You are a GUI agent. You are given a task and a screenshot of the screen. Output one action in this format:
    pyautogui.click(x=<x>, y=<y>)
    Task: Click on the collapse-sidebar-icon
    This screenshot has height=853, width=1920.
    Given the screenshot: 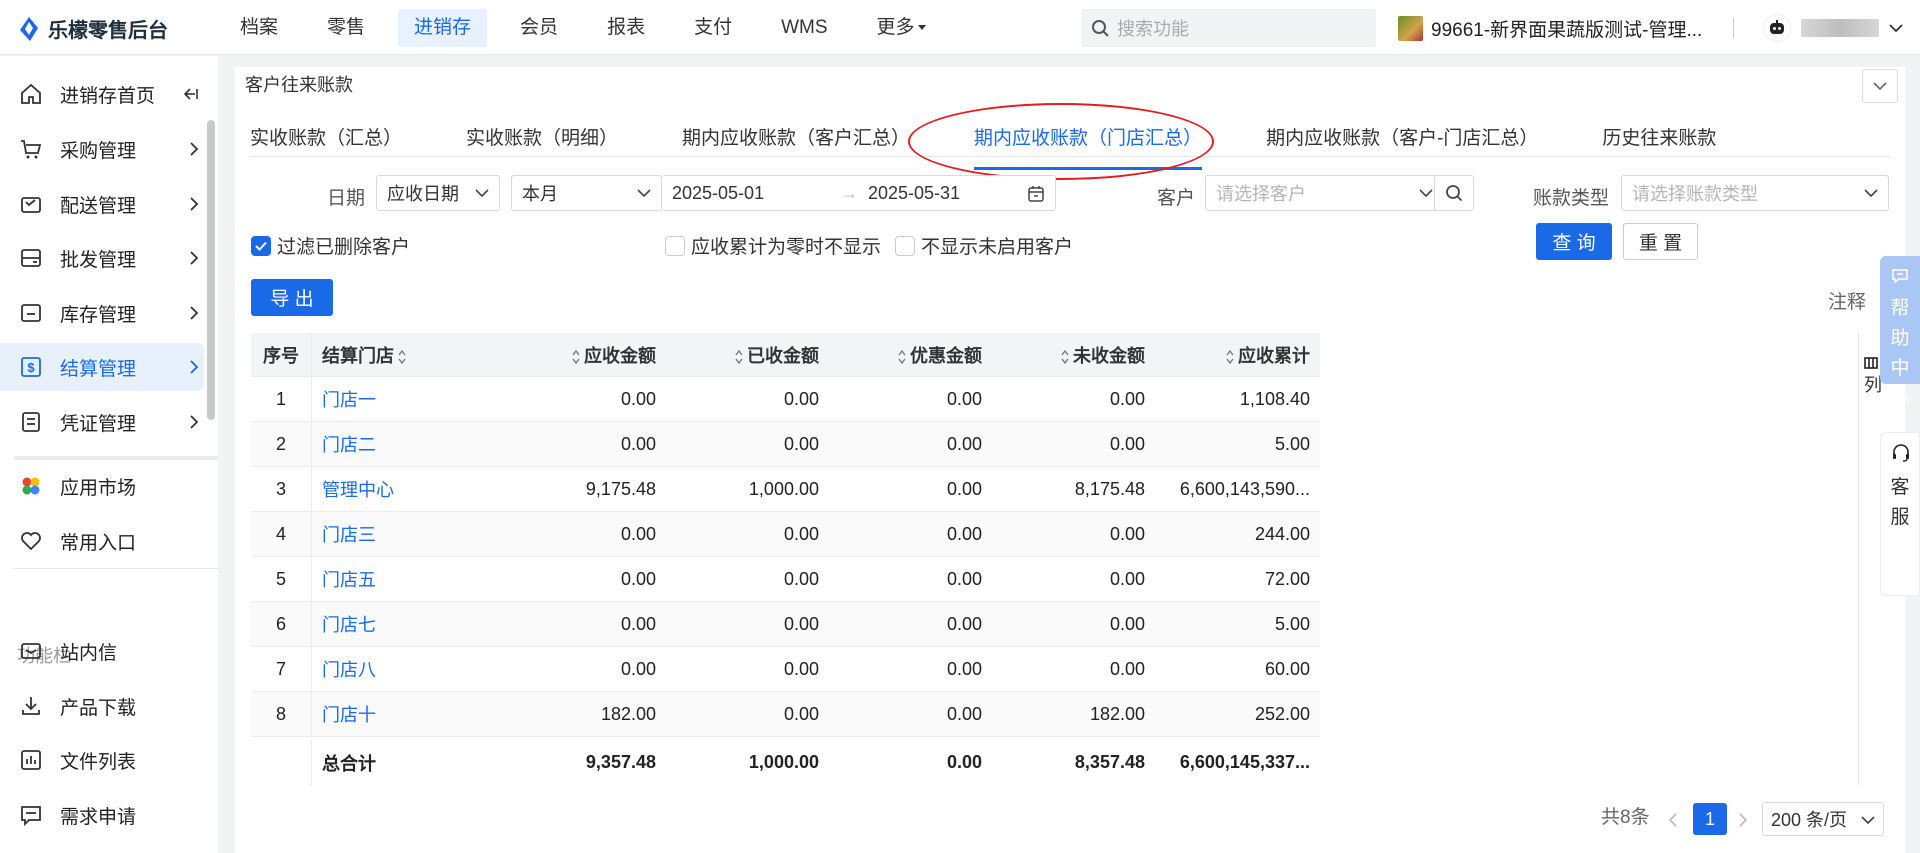 What is the action you would take?
    pyautogui.click(x=190, y=94)
    